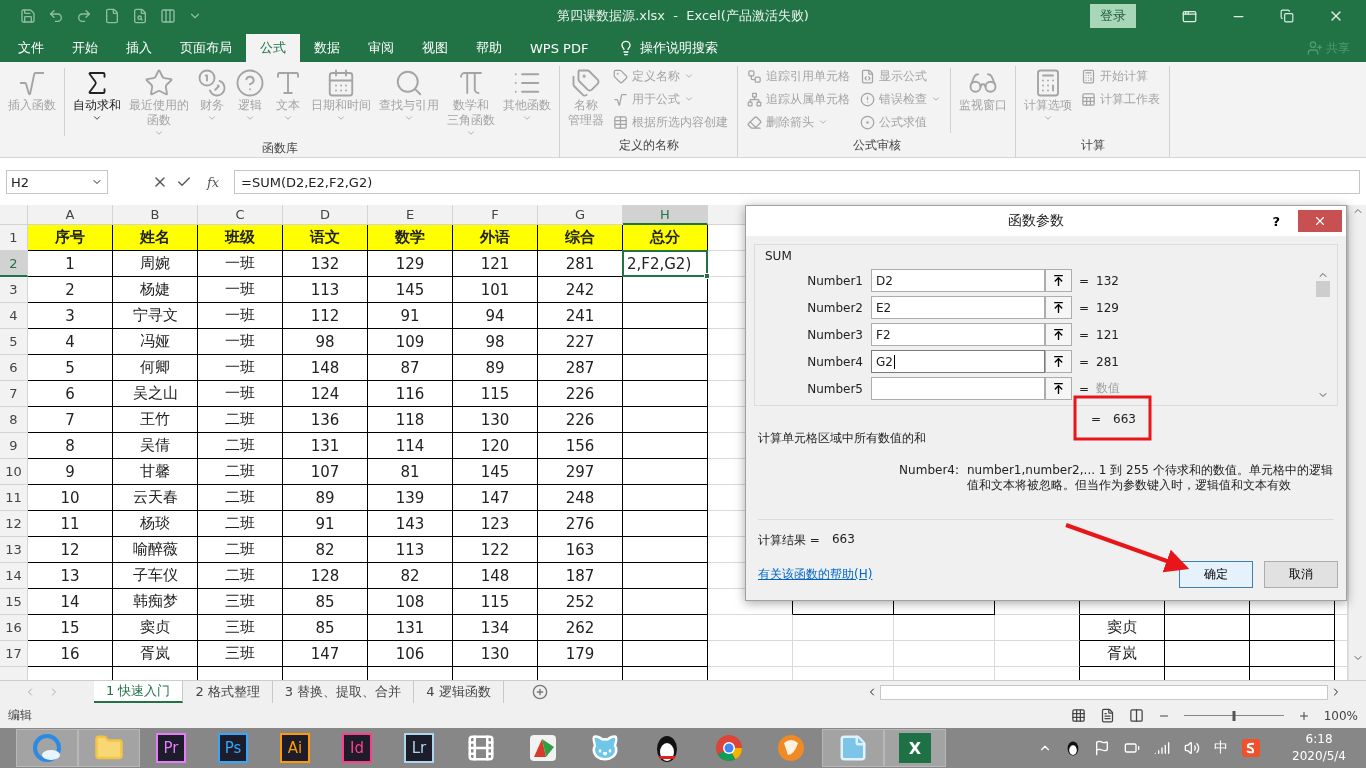  I want to click on help-link: 有关该函数的帮助(H), so click(815, 574).